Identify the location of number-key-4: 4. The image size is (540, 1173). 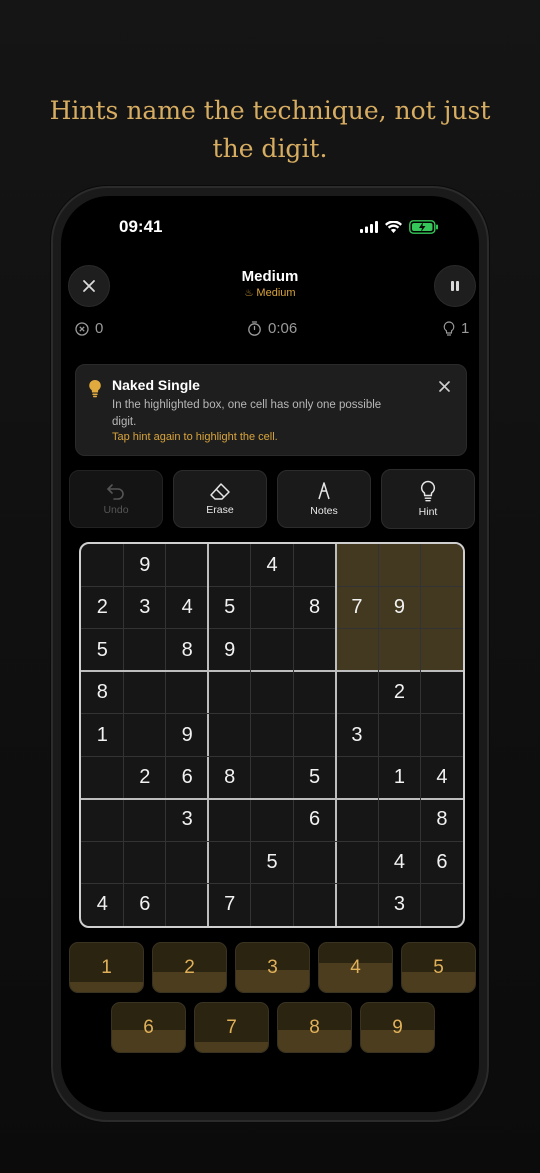
(355, 967).